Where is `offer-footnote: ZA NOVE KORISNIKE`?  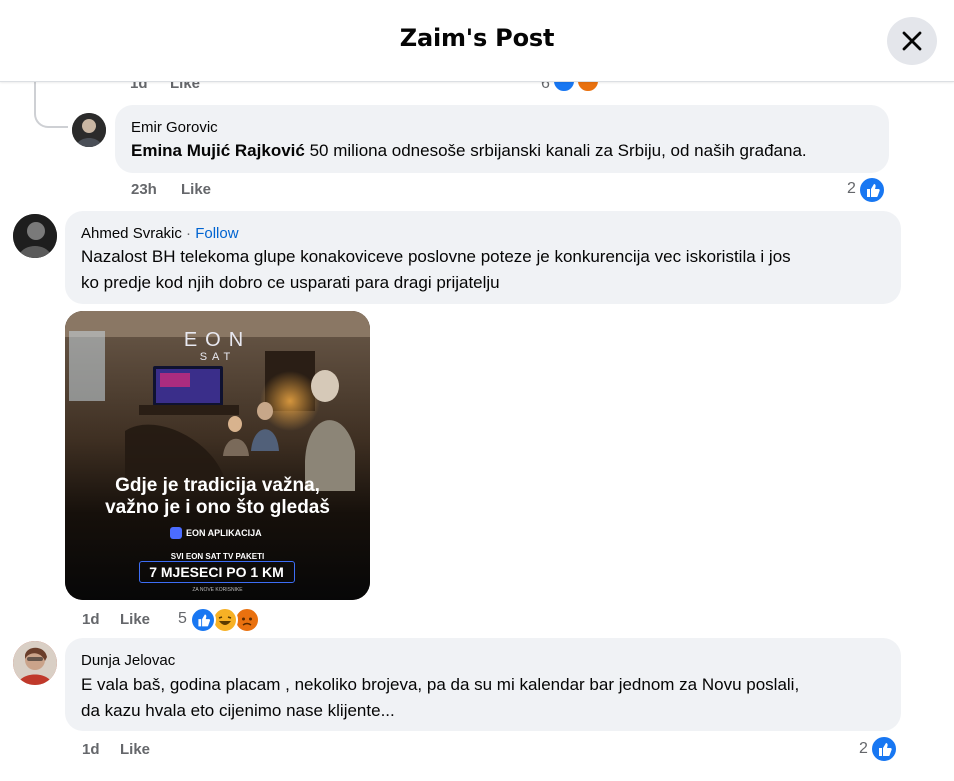
offer-footnote: ZA NOVE KORISNIKE is located at coordinates (217, 590).